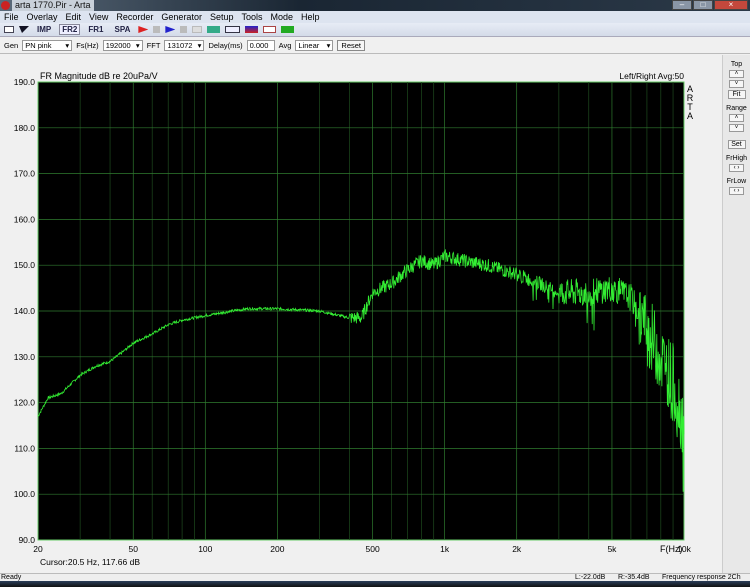 This screenshot has width=750, height=587. What do you see at coordinates (251, 17) in the screenshot?
I see `menu-tools: Tools` at bounding box center [251, 17].